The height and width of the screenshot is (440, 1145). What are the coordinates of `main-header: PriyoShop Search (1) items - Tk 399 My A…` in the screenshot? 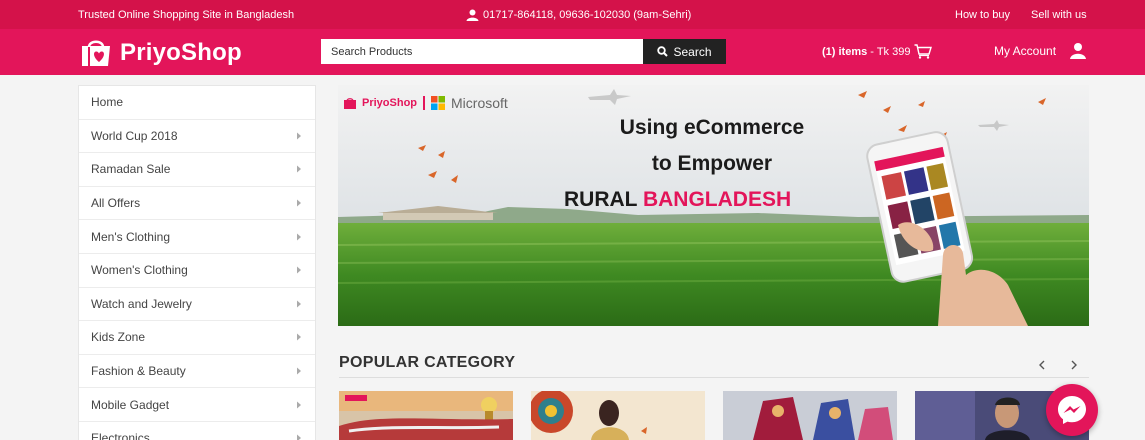 It's located at (572, 52).